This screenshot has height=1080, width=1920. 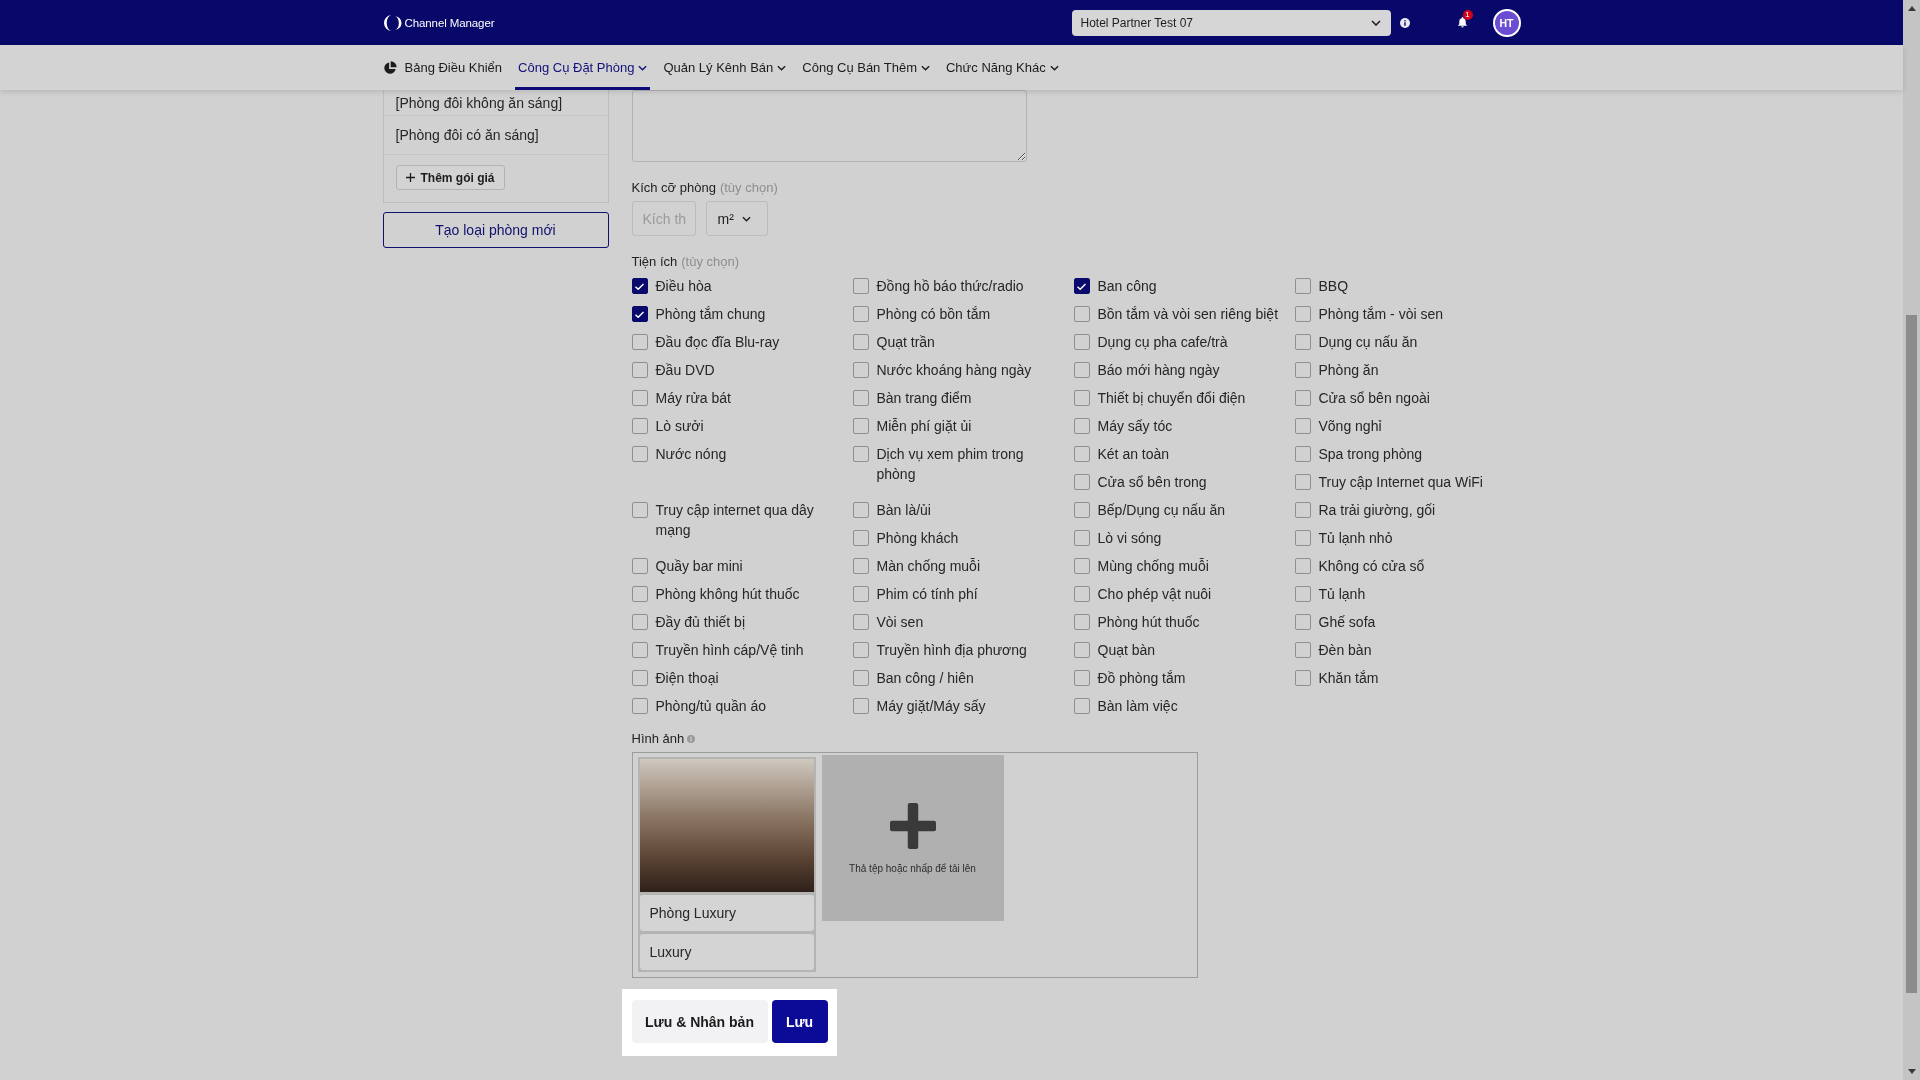 What do you see at coordinates (726, 913) in the screenshot?
I see `title-field: Phòng Luxury` at bounding box center [726, 913].